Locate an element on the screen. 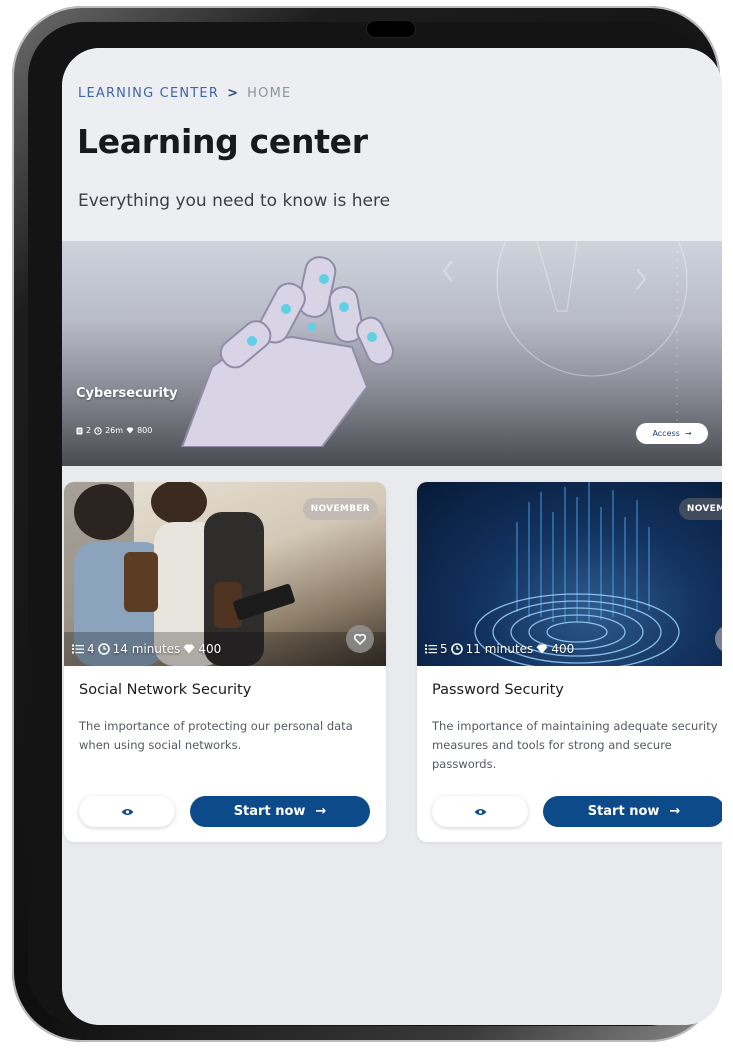  month-badge: NOVEMBER is located at coordinates (340, 509).